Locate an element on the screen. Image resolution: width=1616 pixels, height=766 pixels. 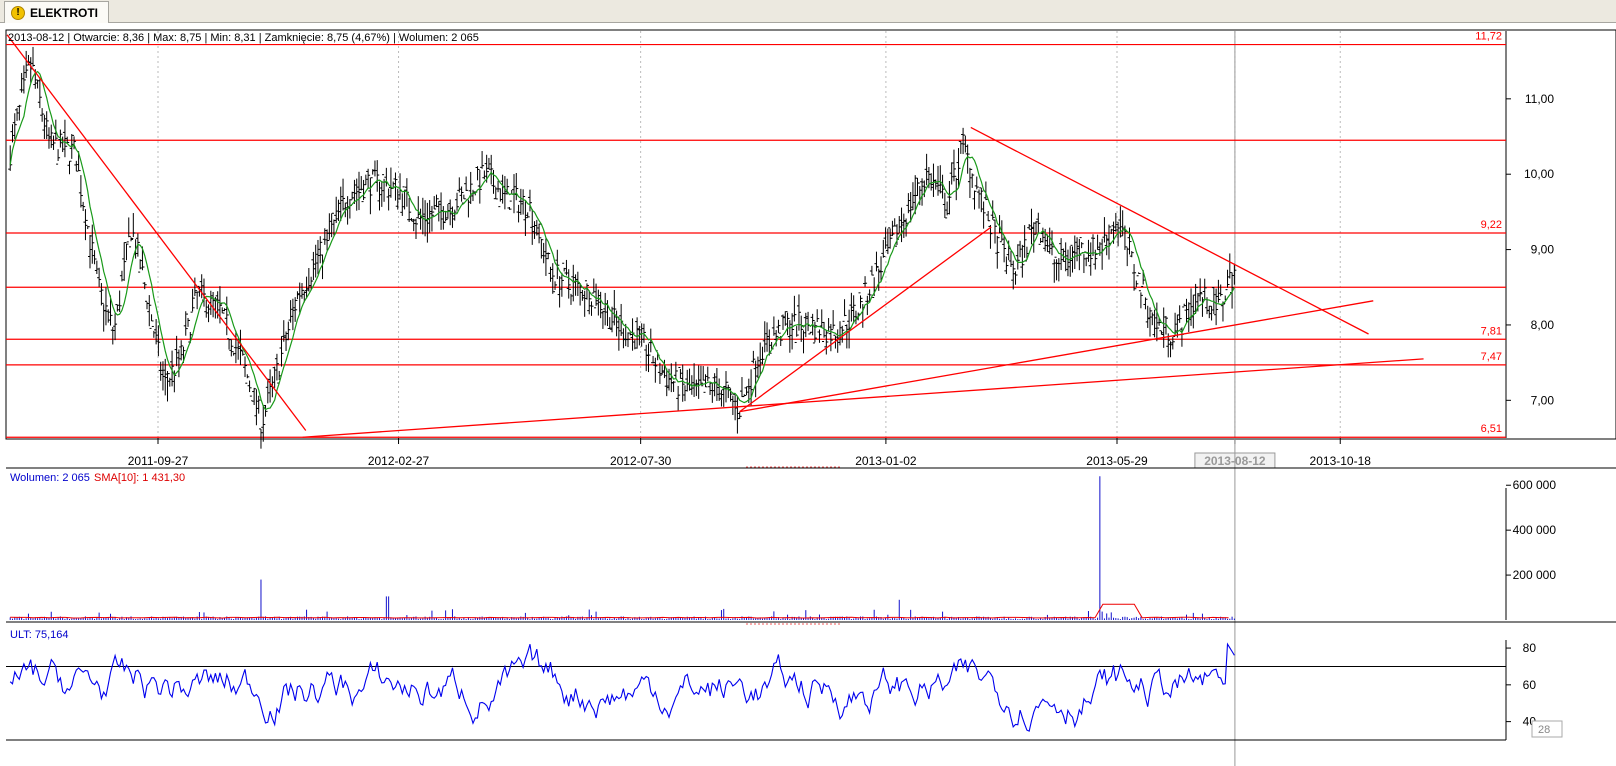
x-tick-label: 2013-10-18 is located at coordinates (1341, 461).